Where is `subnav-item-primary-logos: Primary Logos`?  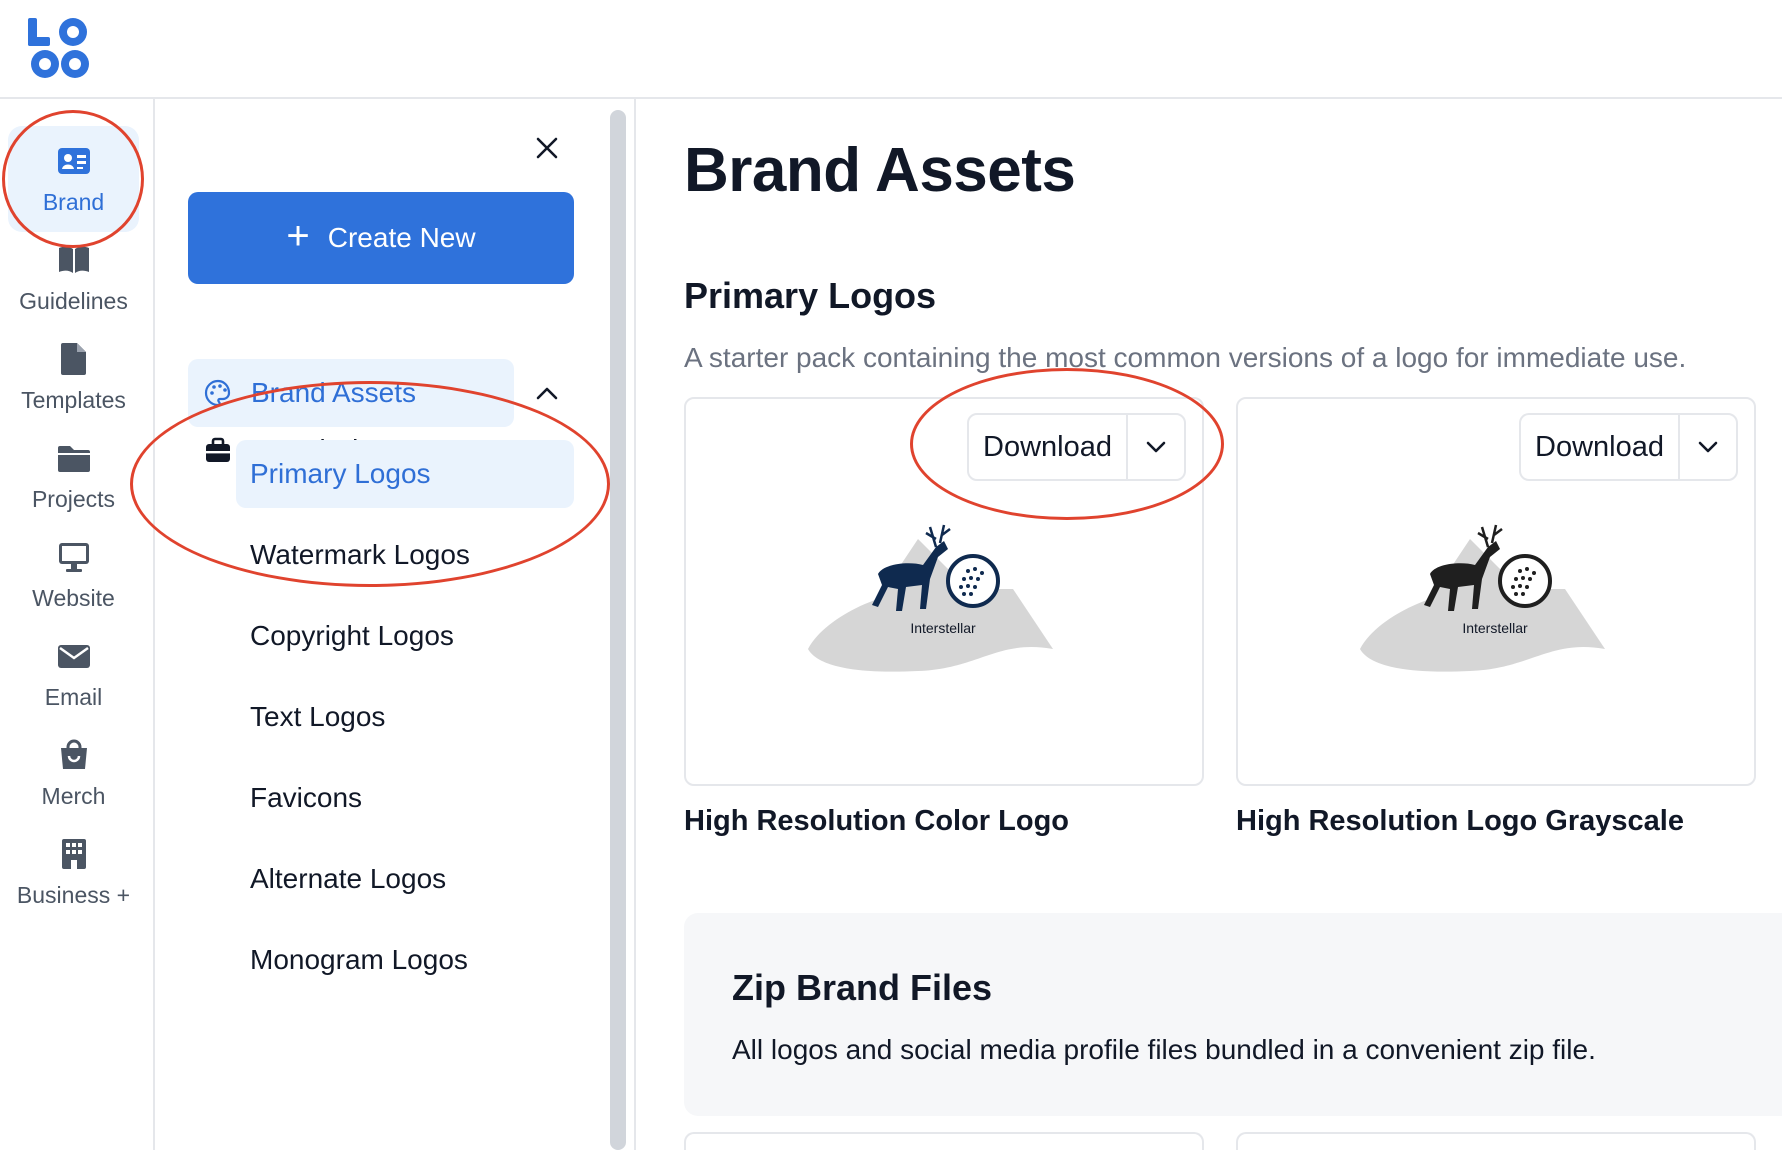 subnav-item-primary-logos: Primary Logos is located at coordinates (405, 474).